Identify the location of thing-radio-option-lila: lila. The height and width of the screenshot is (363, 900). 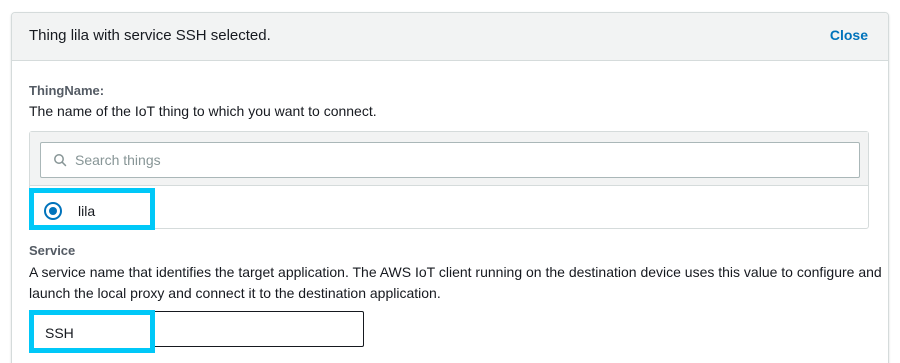
(92, 209).